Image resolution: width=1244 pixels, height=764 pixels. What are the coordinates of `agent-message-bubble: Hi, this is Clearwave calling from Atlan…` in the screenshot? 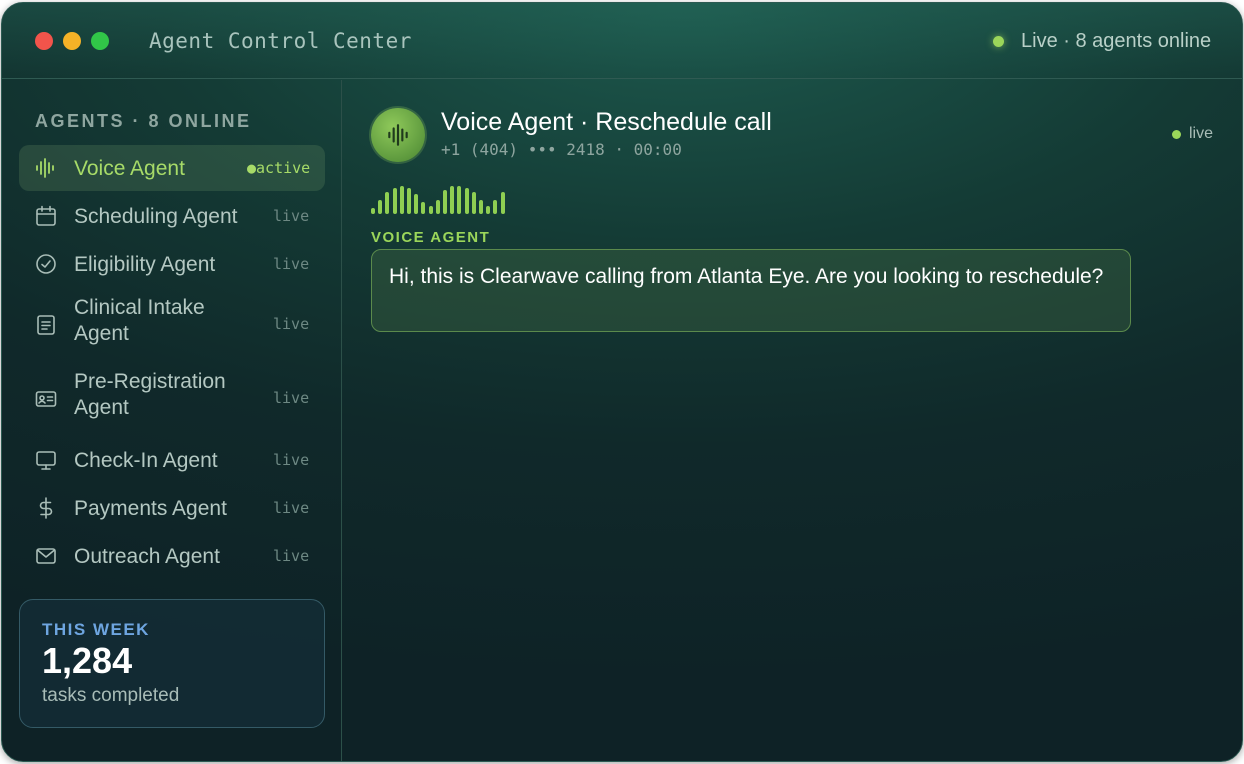 It's located at (751, 290).